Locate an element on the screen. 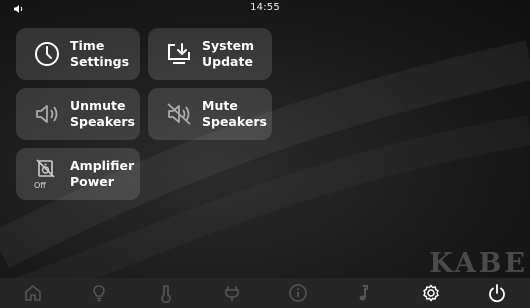 Image resolution: width=530 pixels, height=308 pixels. unmute-speakers-button: Unmute Speakers is located at coordinates (78, 114).